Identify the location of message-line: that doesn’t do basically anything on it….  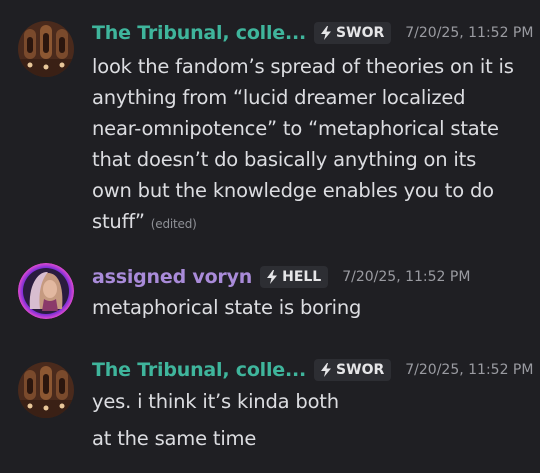
(284, 159).